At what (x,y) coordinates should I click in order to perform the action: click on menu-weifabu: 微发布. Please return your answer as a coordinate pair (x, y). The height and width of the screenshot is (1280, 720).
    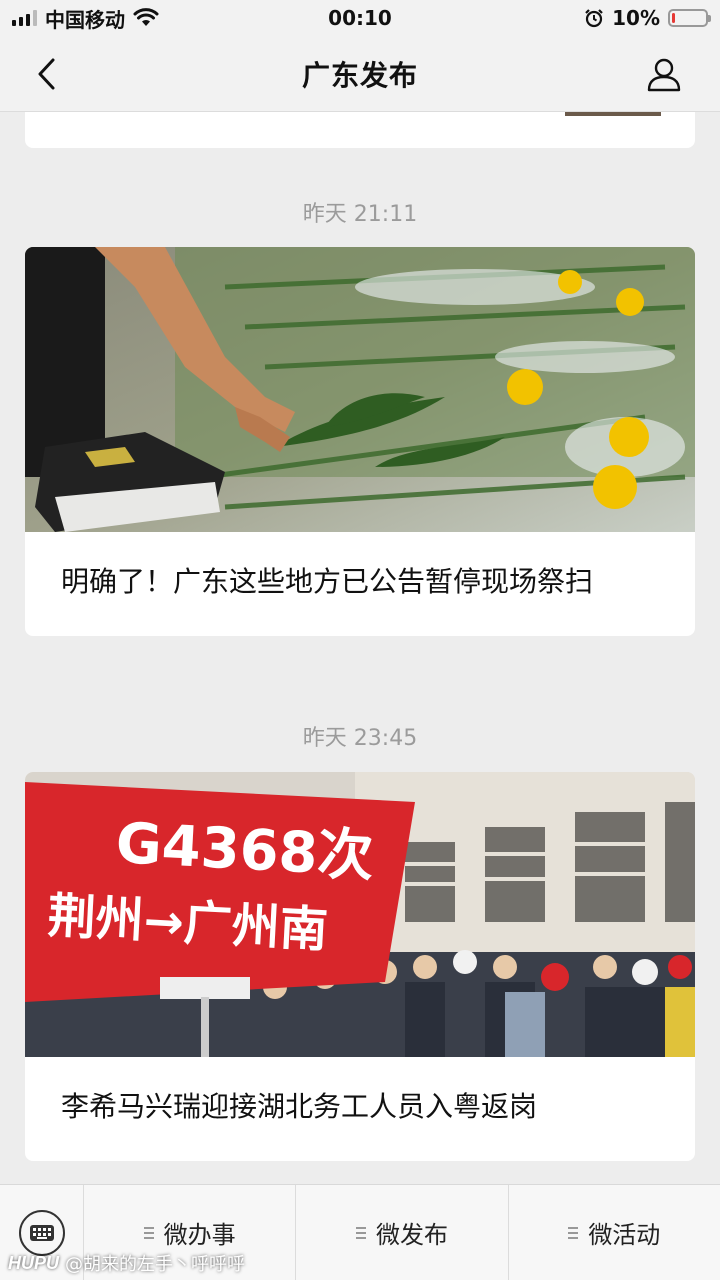
    Looking at the image, I should click on (402, 1232).